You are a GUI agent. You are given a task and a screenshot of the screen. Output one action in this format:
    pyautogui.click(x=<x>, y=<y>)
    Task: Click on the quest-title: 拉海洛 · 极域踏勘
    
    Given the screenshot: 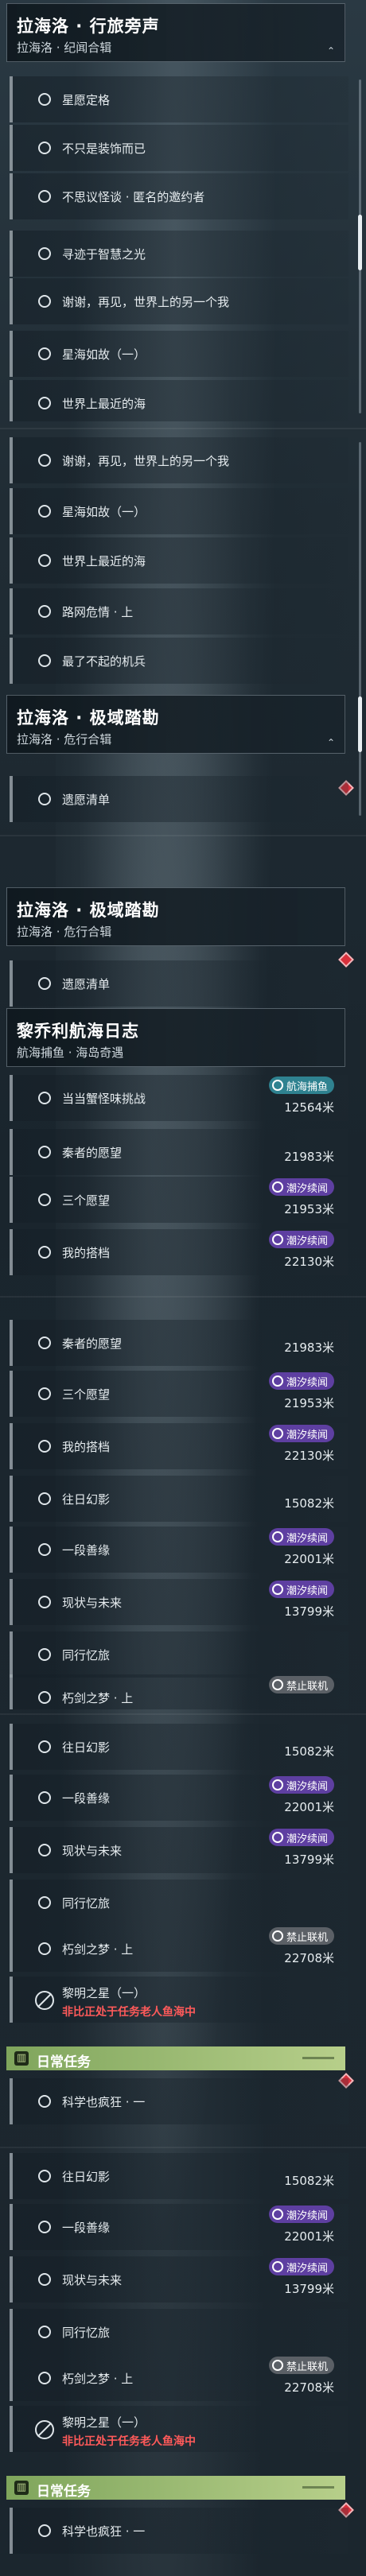 What is the action you would take?
    pyautogui.click(x=88, y=911)
    